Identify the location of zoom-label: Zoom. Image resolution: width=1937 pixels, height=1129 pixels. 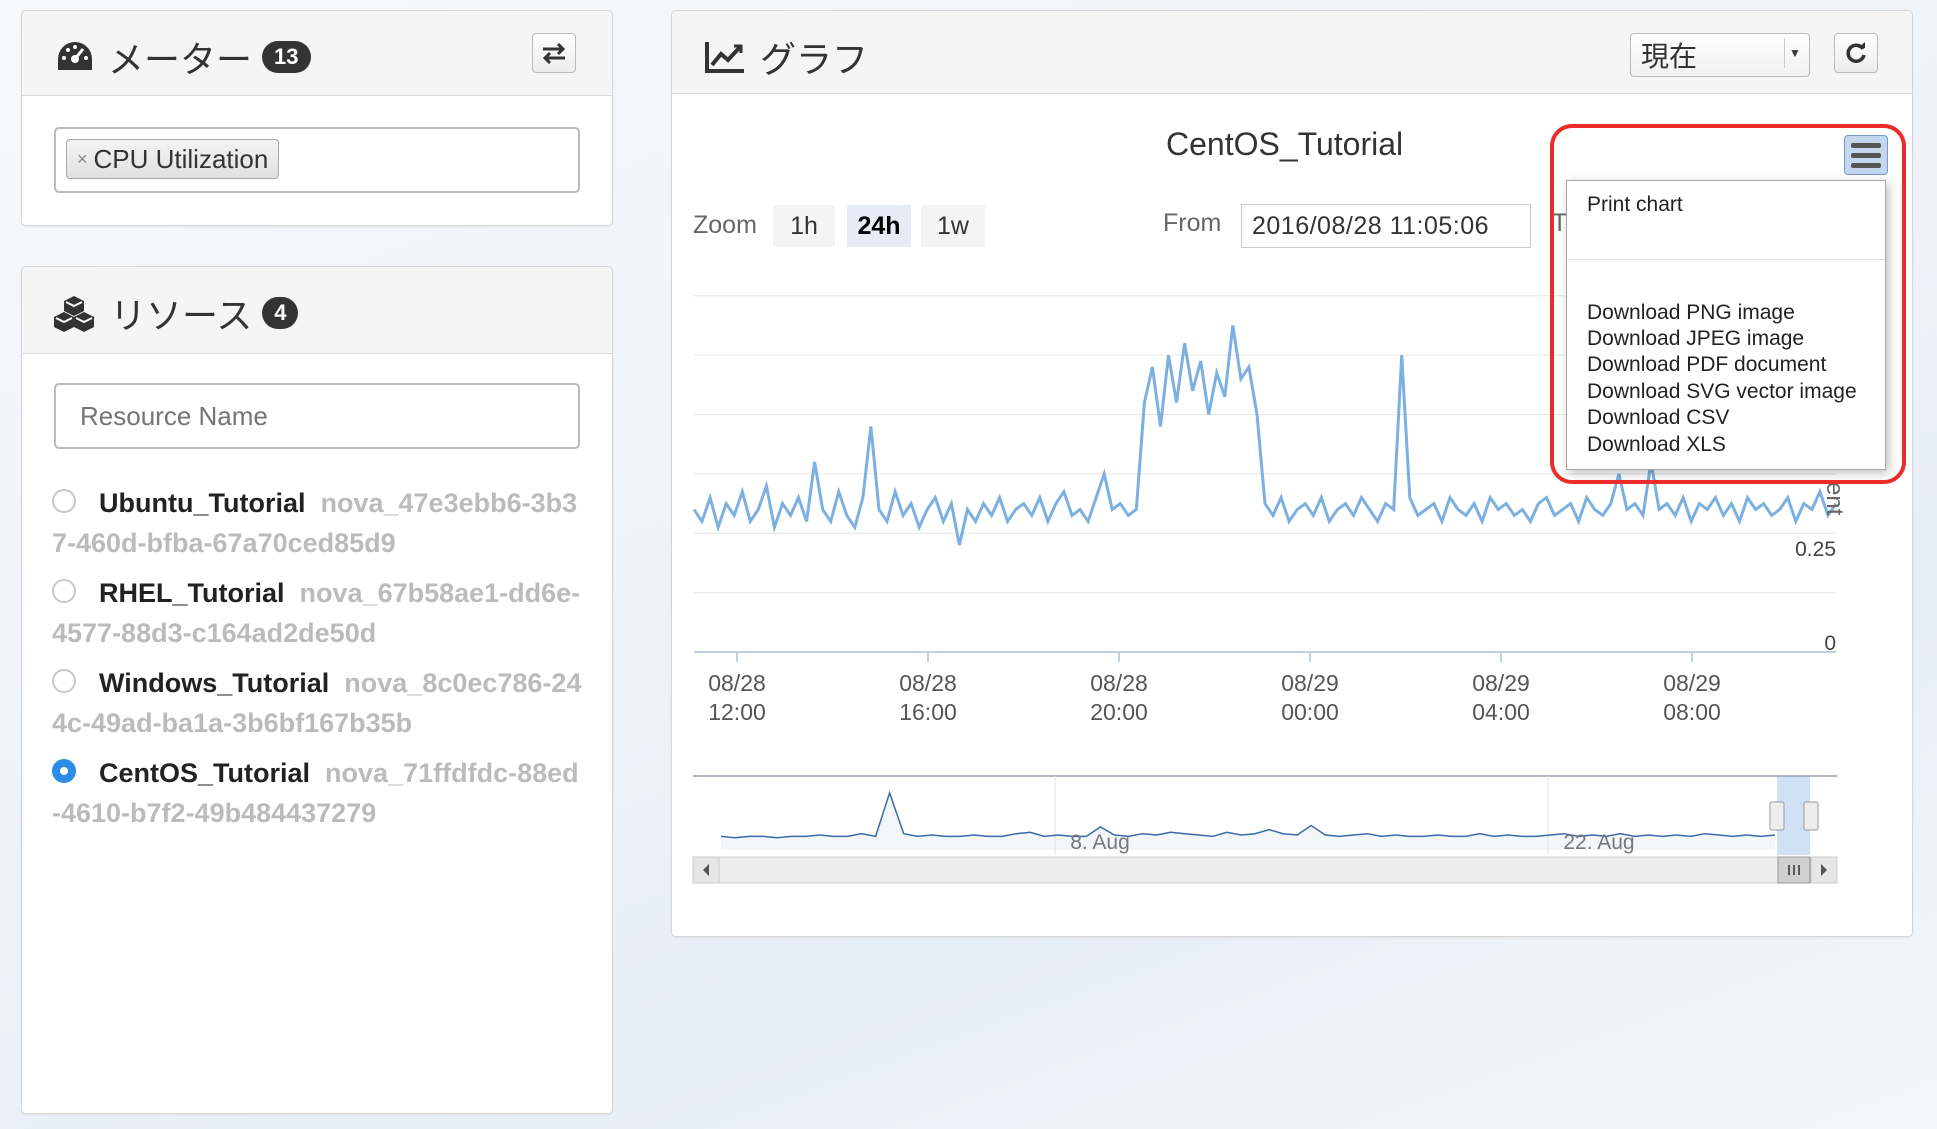
(725, 225).